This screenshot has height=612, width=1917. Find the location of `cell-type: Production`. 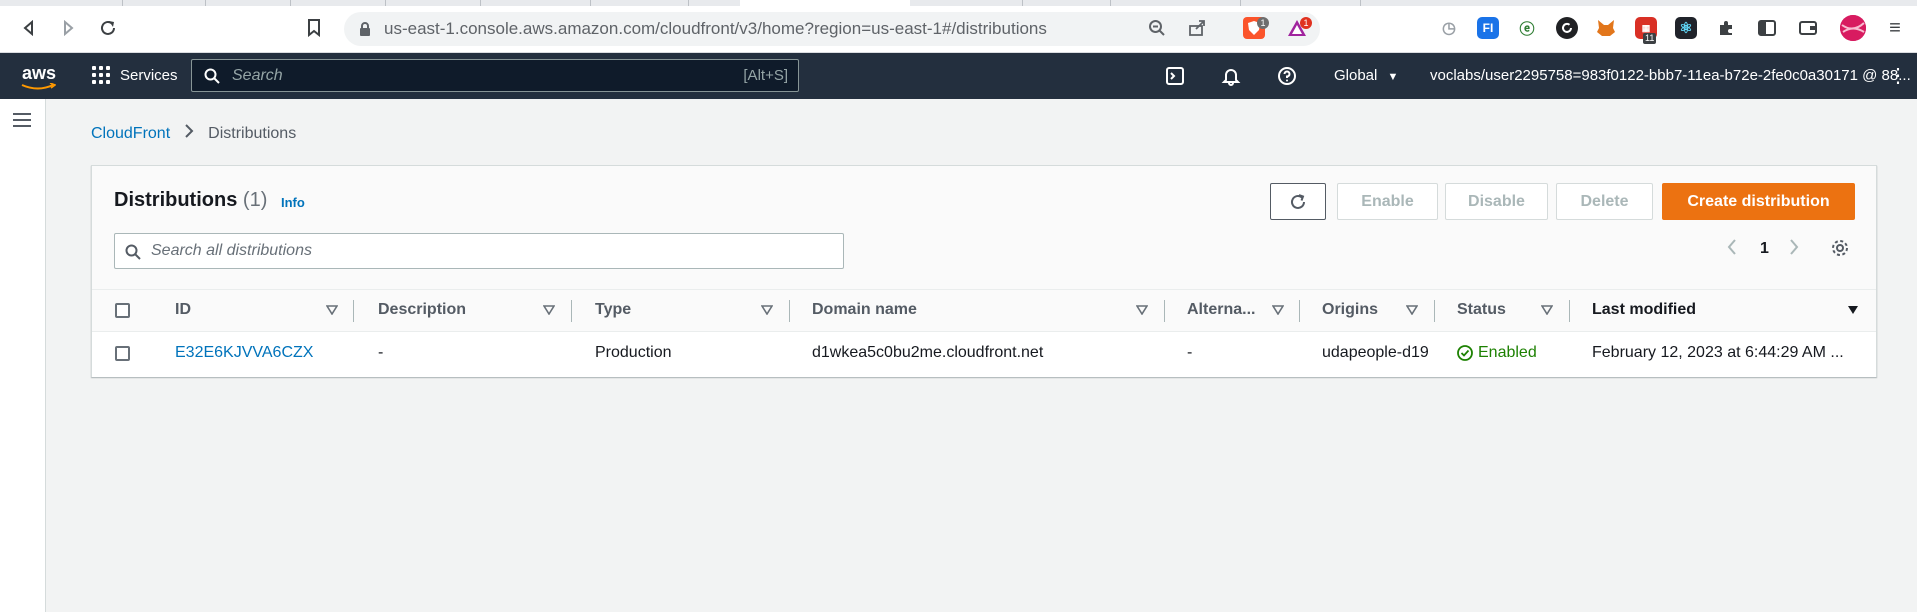

cell-type: Production is located at coordinates (633, 352).